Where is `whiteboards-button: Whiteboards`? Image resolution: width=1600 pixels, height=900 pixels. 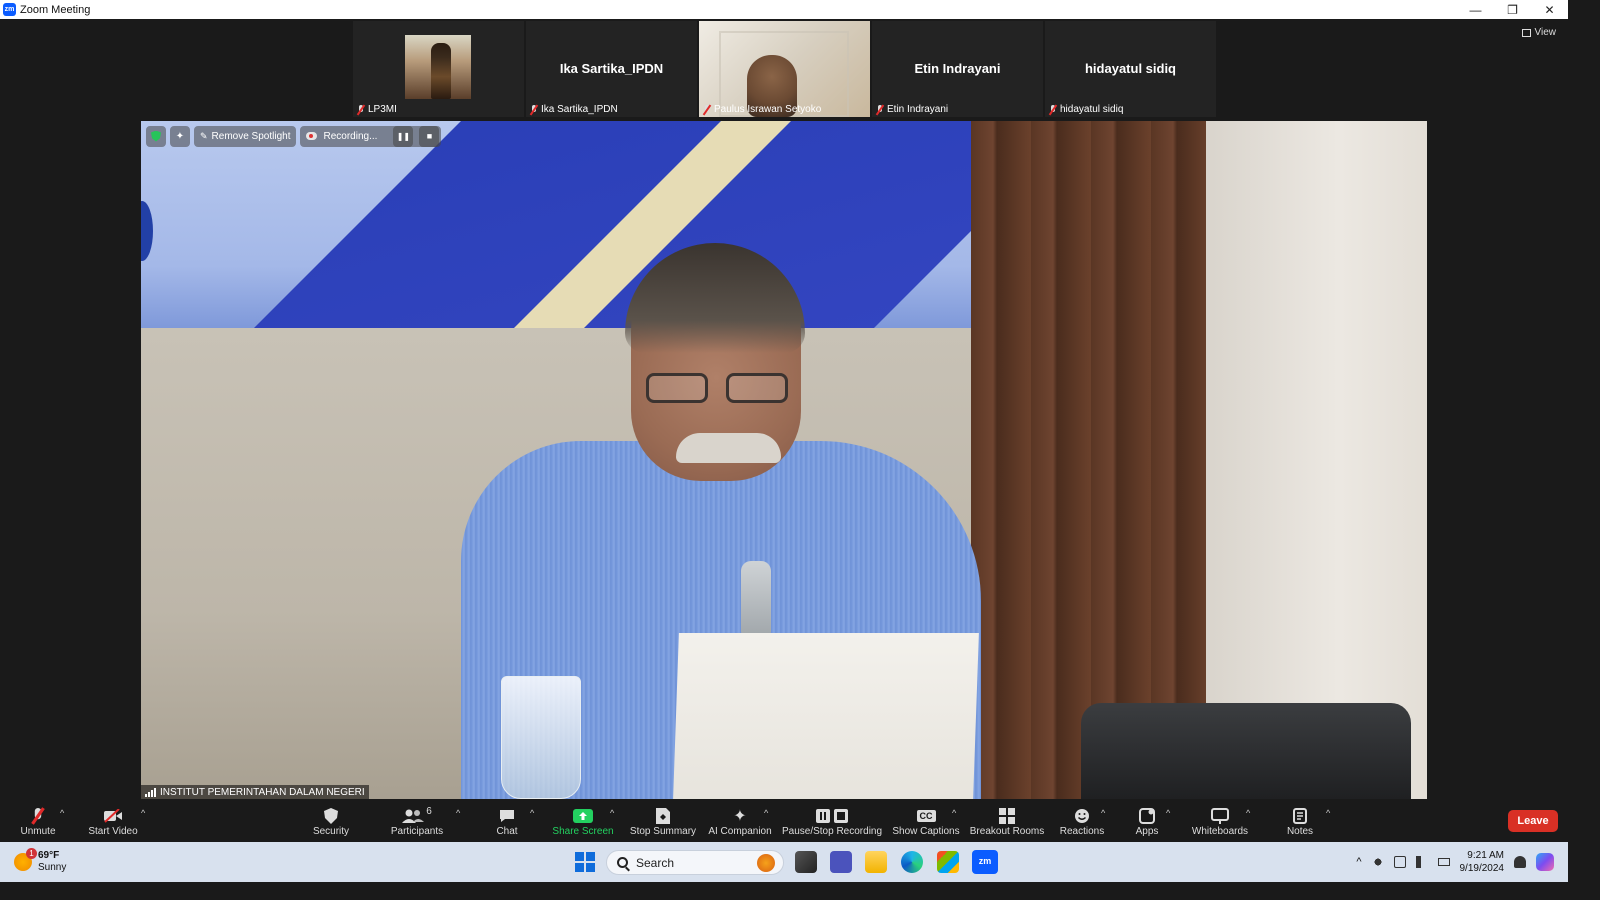 whiteboards-button: Whiteboards is located at coordinates (1220, 821).